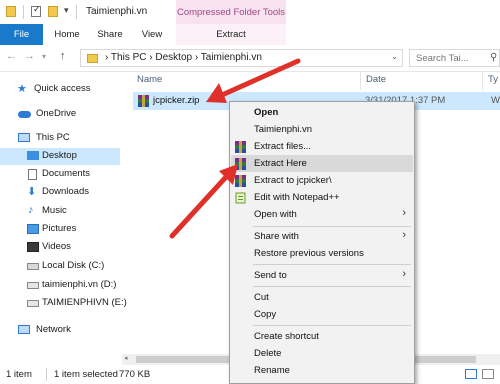 The image size is (500, 384). I want to click on music-icon: ♪, so click(31, 210).